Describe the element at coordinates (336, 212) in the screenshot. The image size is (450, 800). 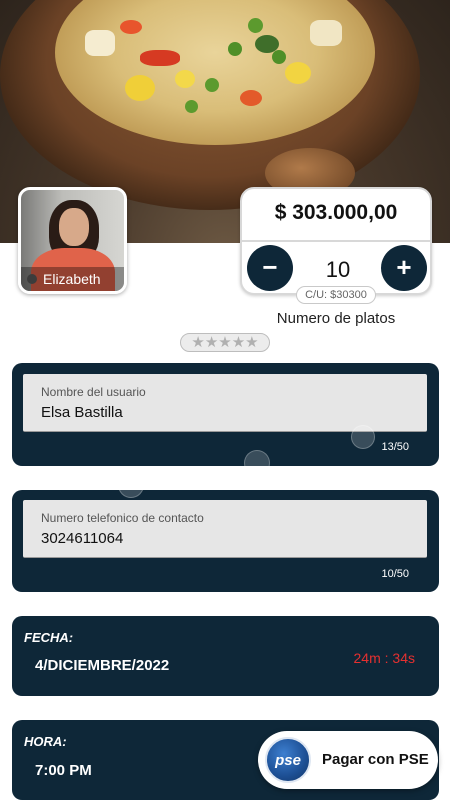
I see `total-price: $ 303.000,00` at that location.